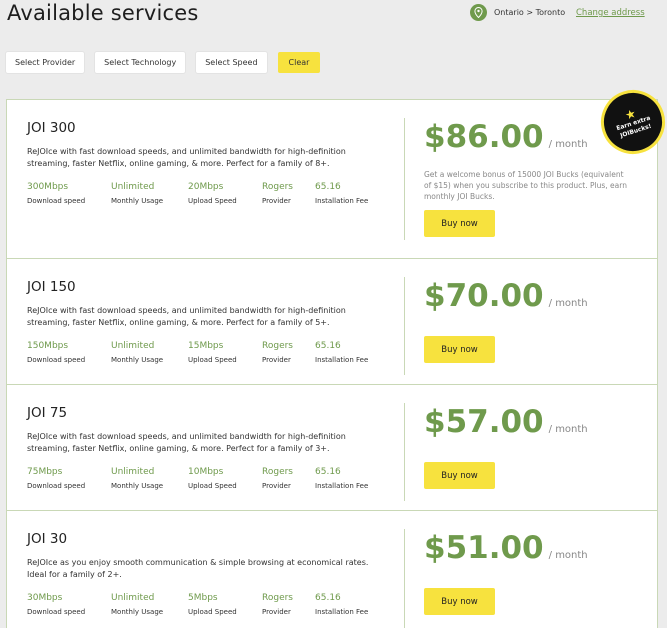 The width and height of the screenshot is (667, 628). What do you see at coordinates (45, 62) in the screenshot?
I see `select-provider-button: Select Provider` at bounding box center [45, 62].